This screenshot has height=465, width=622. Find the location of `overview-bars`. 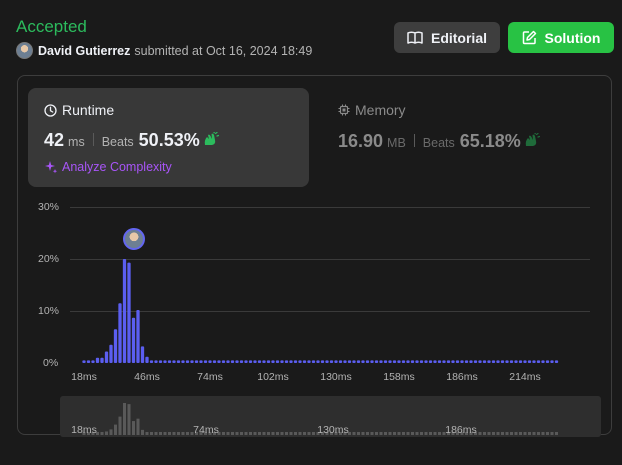

overview-bars is located at coordinates (320, 419).